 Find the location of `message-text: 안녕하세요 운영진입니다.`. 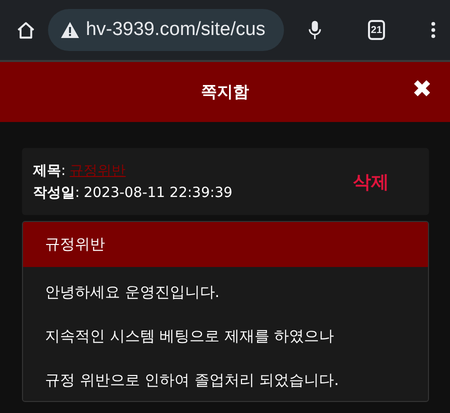

message-text: 안녕하세요 운영진입니다. is located at coordinates (133, 292).